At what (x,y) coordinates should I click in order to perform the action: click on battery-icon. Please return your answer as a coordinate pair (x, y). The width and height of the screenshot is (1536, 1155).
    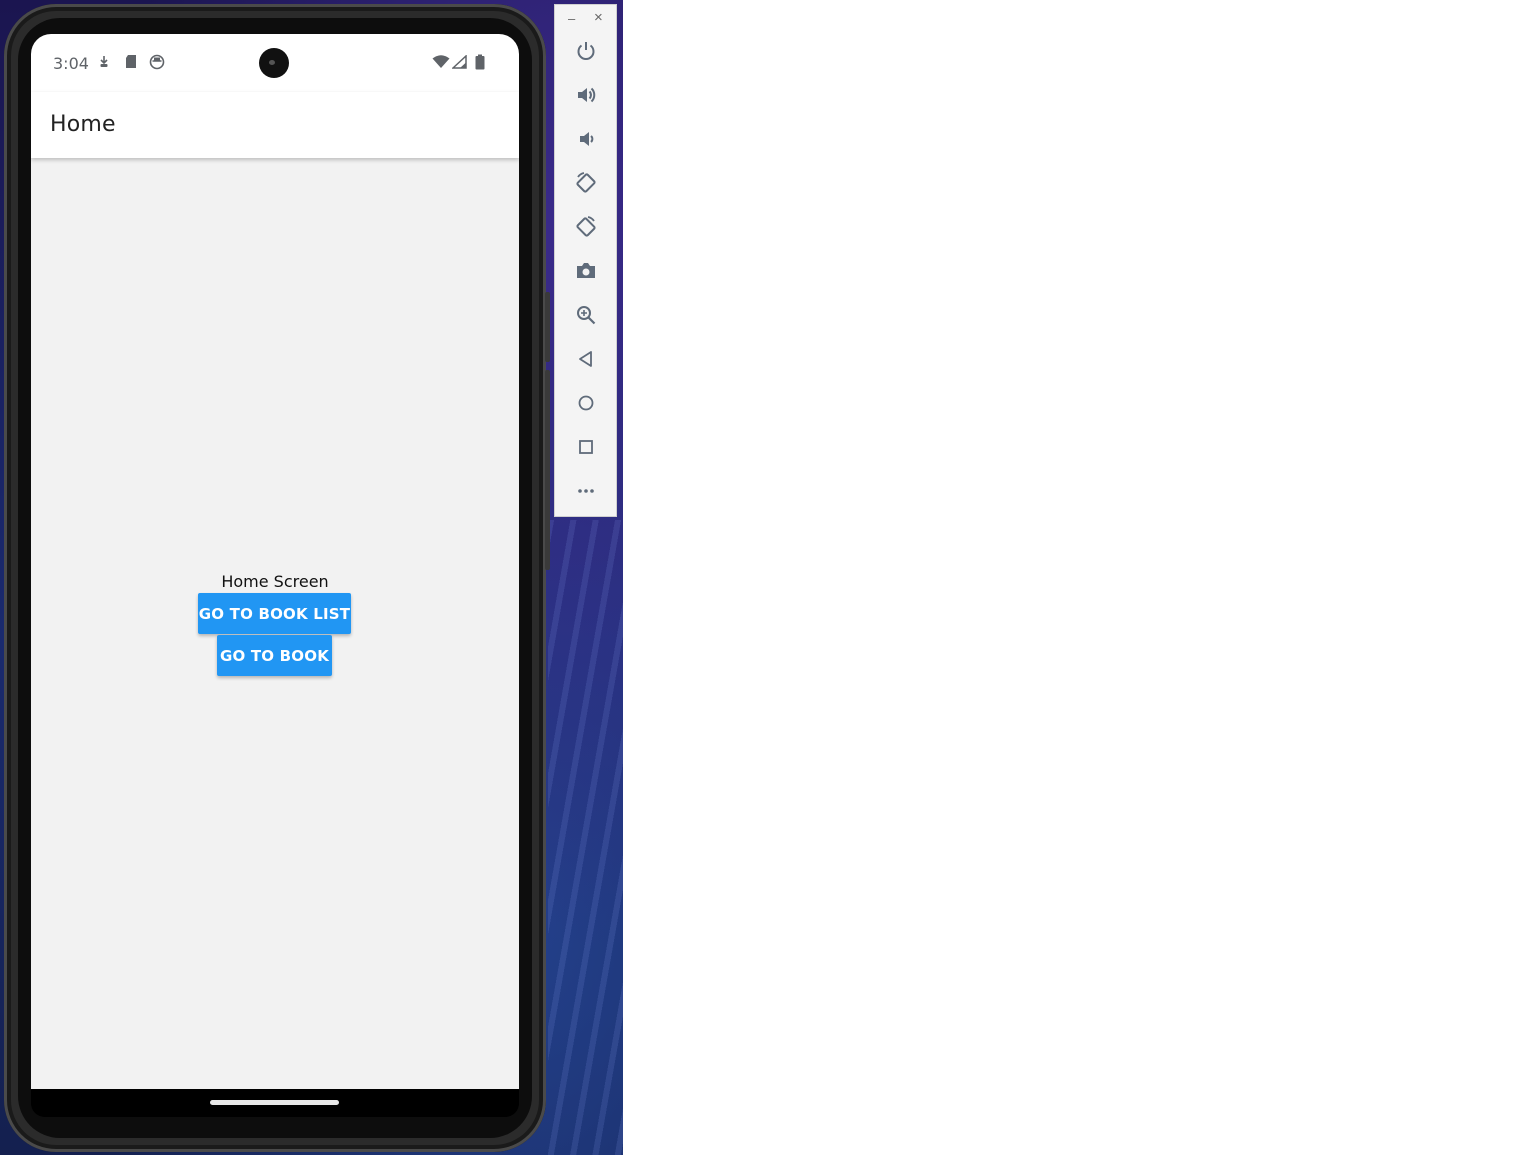
    Looking at the image, I should click on (480, 64).